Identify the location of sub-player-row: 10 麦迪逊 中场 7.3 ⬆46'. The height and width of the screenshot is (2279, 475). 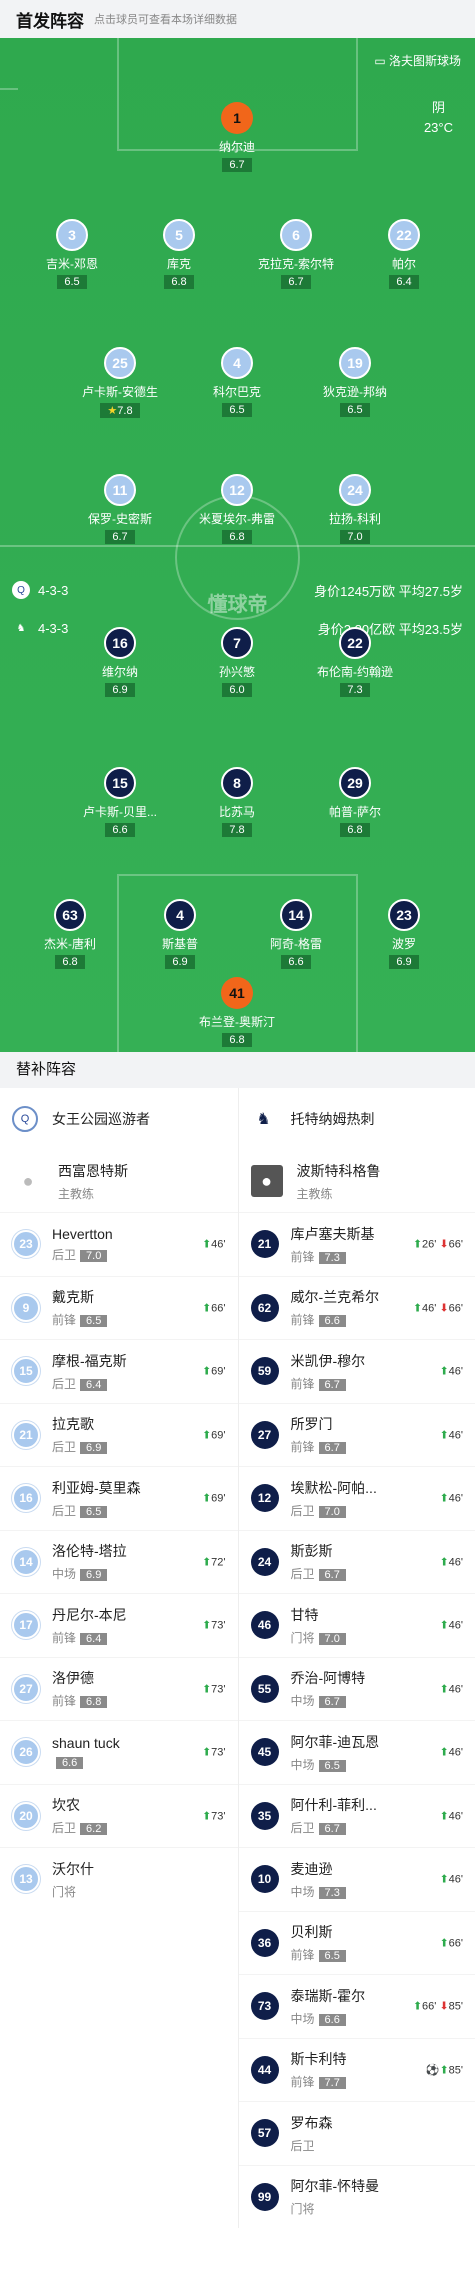
(356, 1879).